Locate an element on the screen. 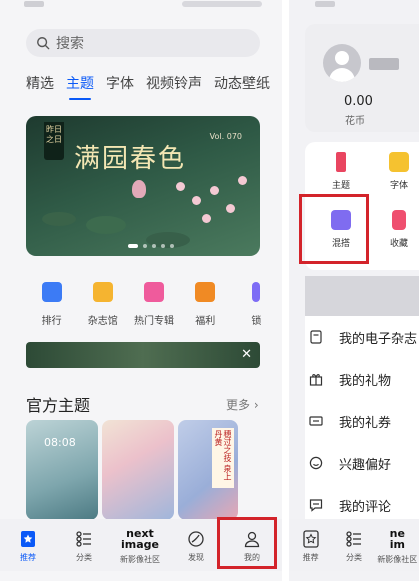  shortcut-label: 福利 is located at coordinates (205, 321).